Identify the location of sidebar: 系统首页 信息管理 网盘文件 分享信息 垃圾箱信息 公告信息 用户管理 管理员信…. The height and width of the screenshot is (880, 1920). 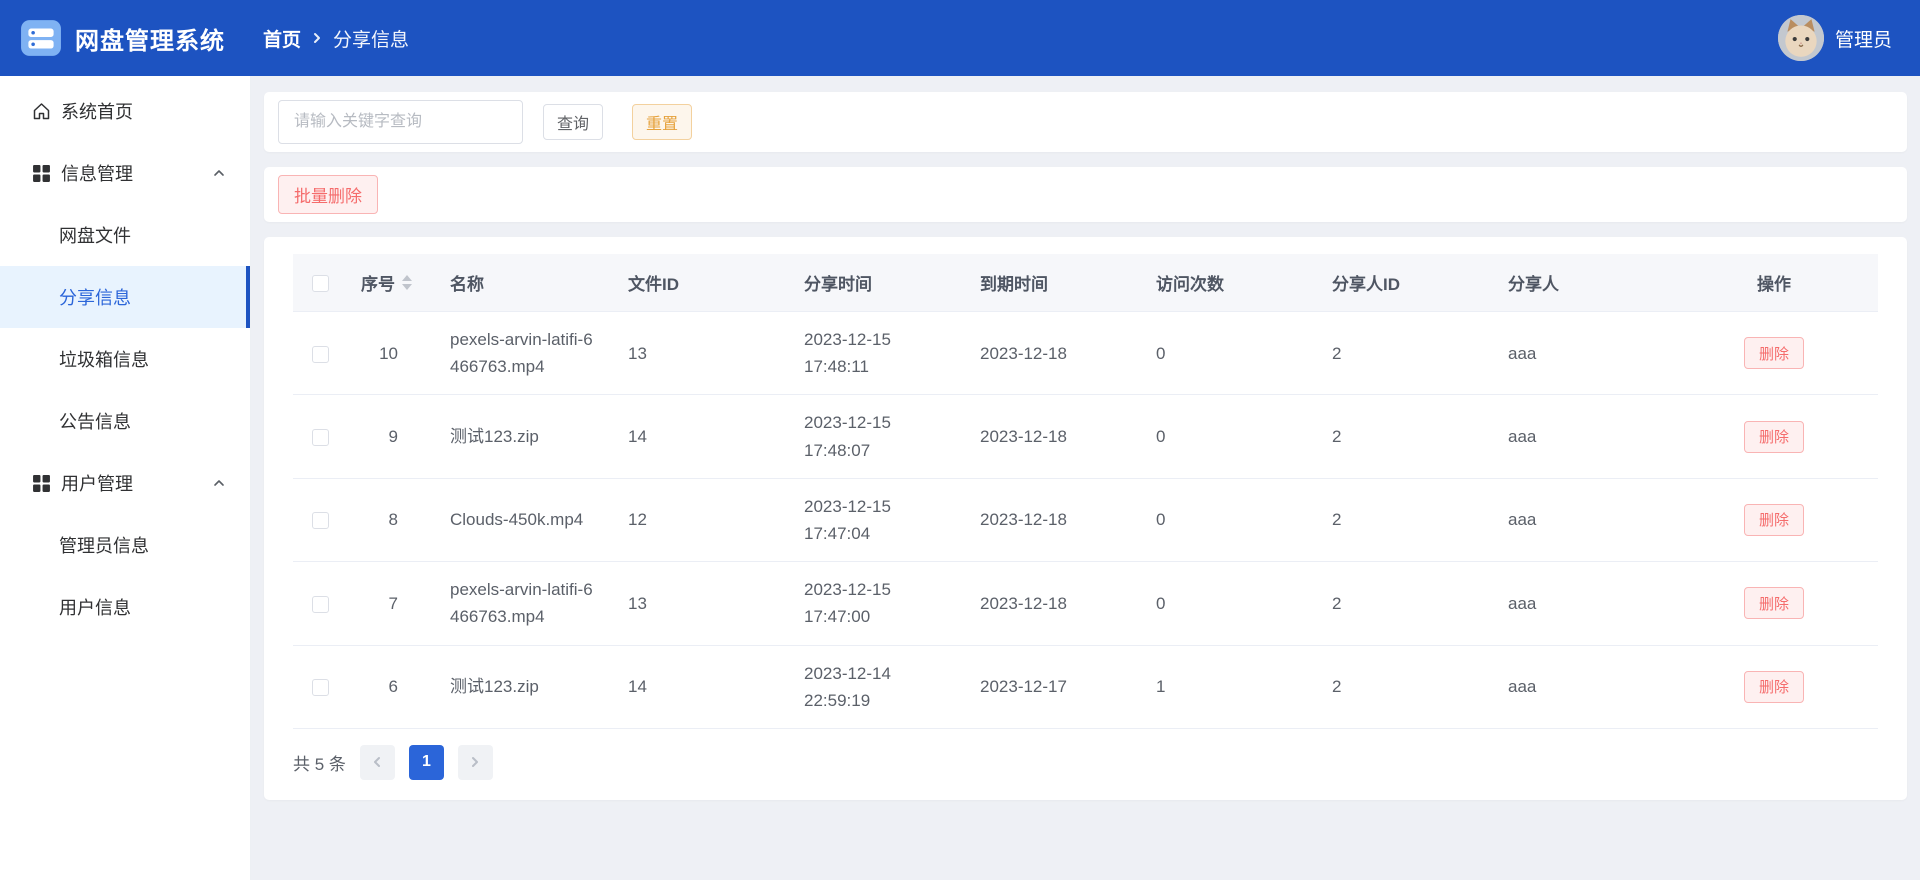
(125, 478).